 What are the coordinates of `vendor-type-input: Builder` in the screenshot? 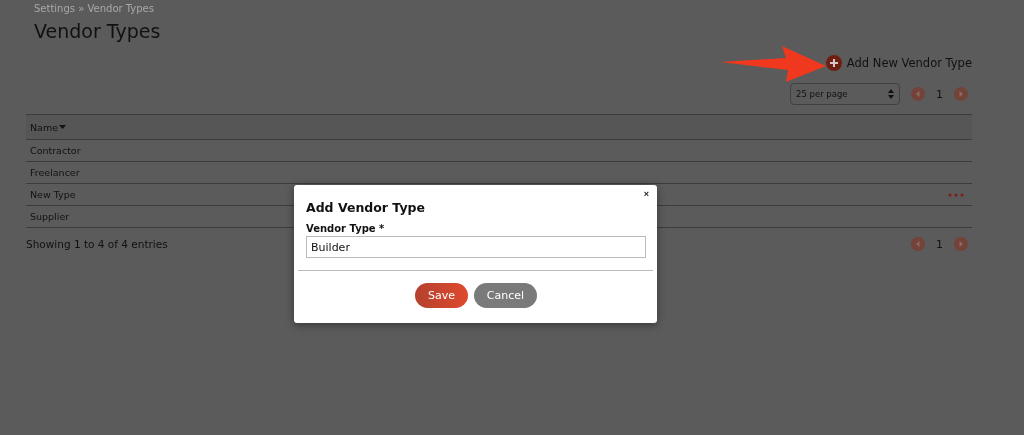 It's located at (476, 247).